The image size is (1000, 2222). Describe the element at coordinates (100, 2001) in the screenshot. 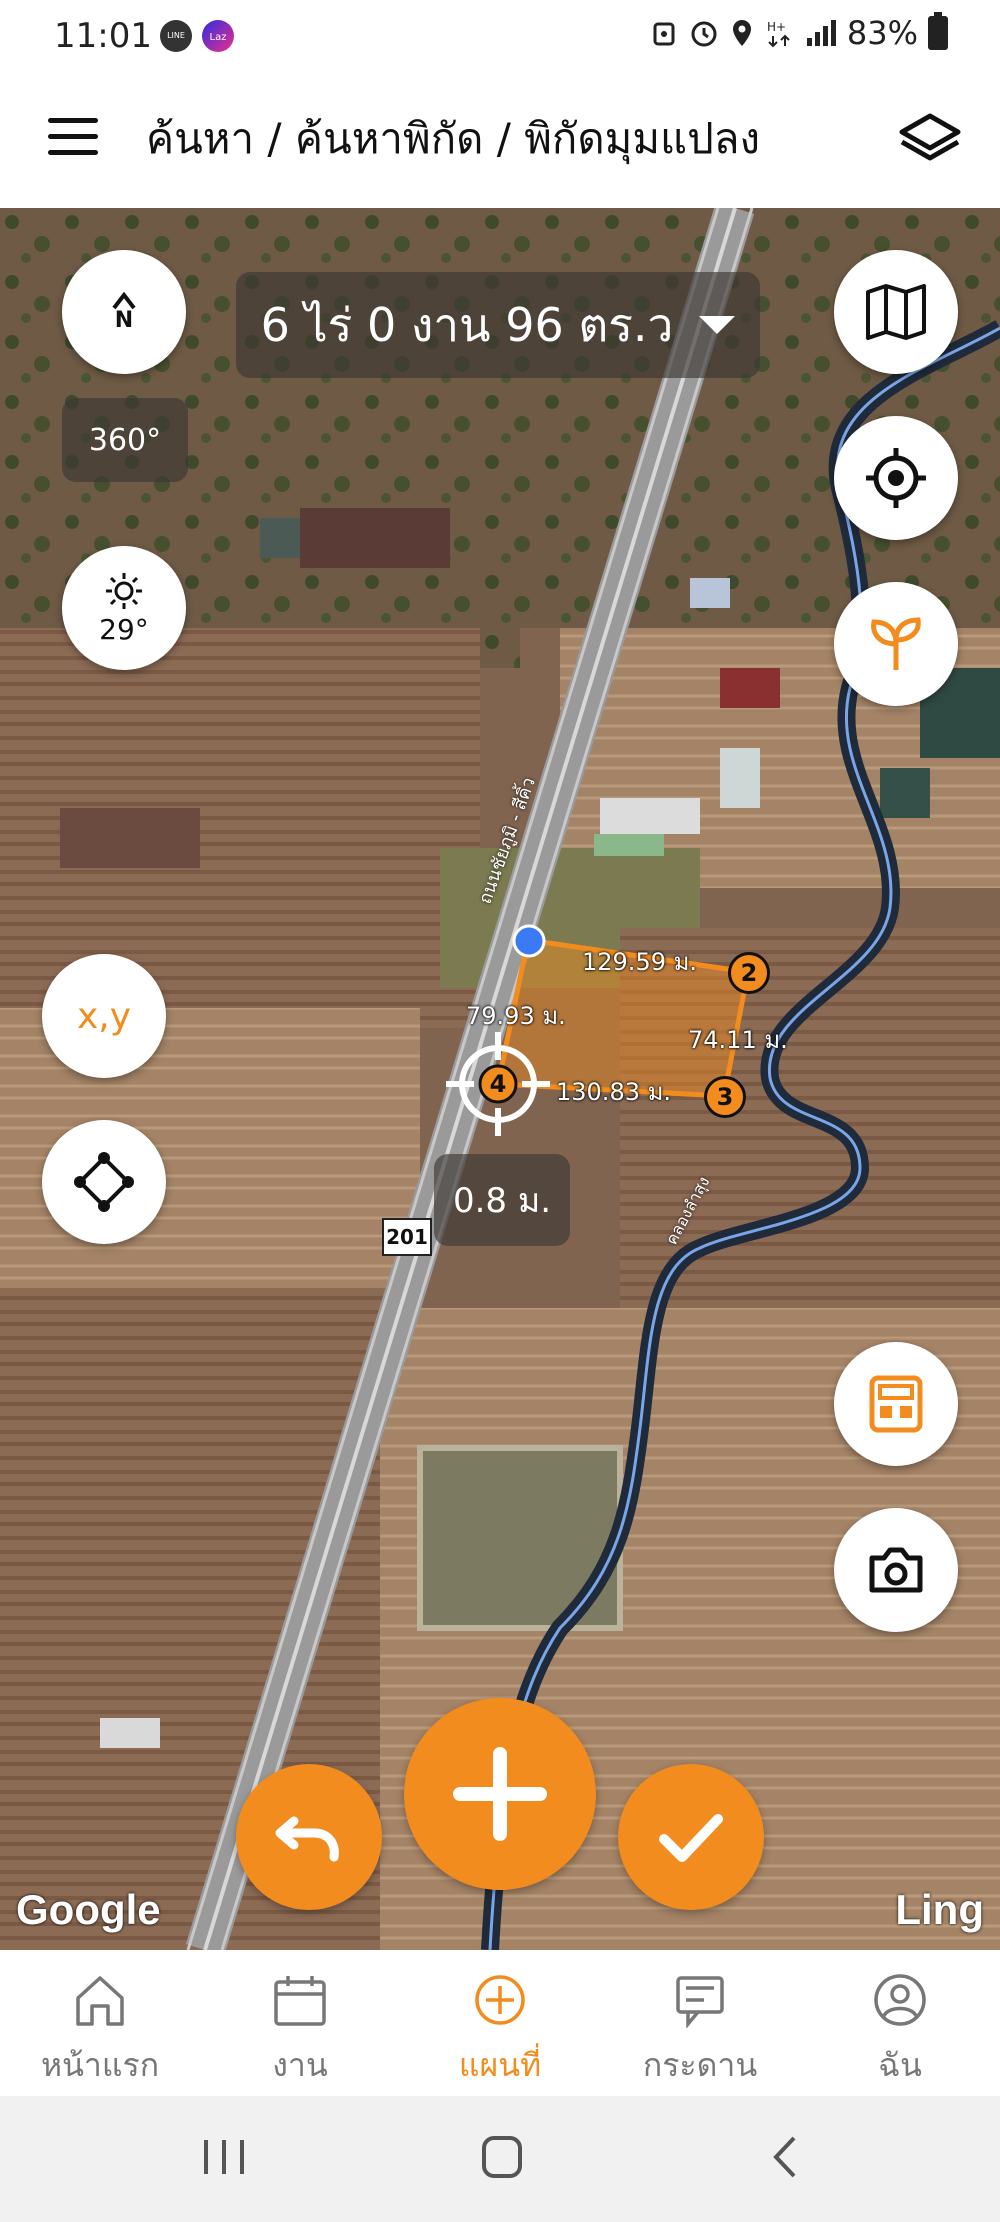

I see `home-icon` at that location.